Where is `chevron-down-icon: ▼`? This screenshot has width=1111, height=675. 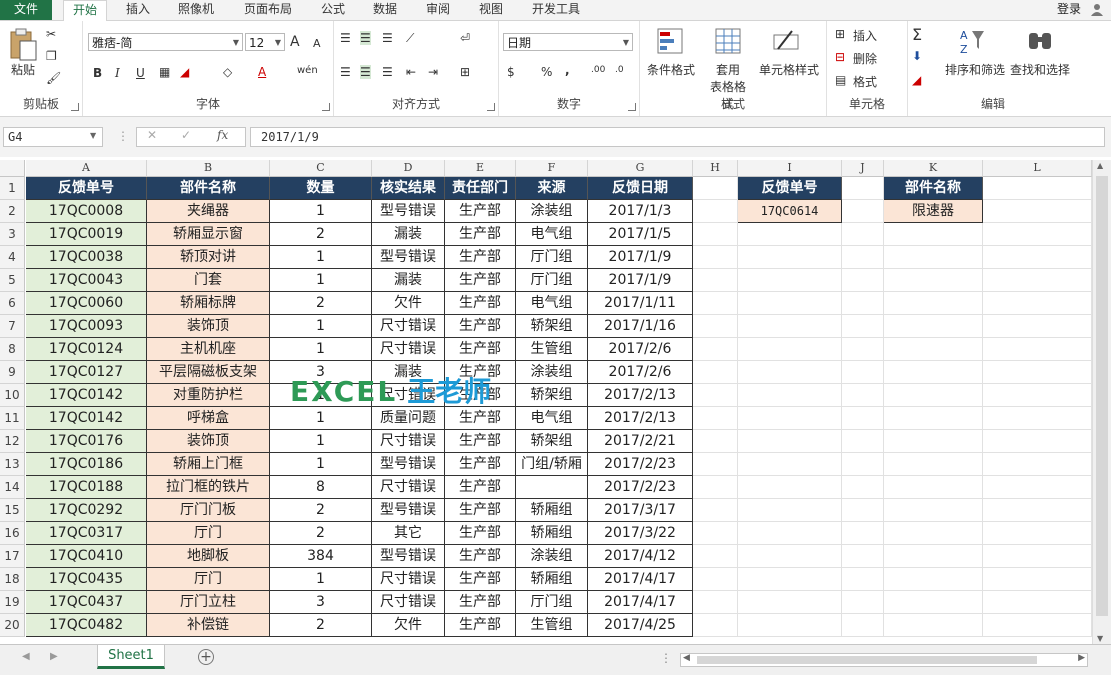 chevron-down-icon: ▼ is located at coordinates (93, 135).